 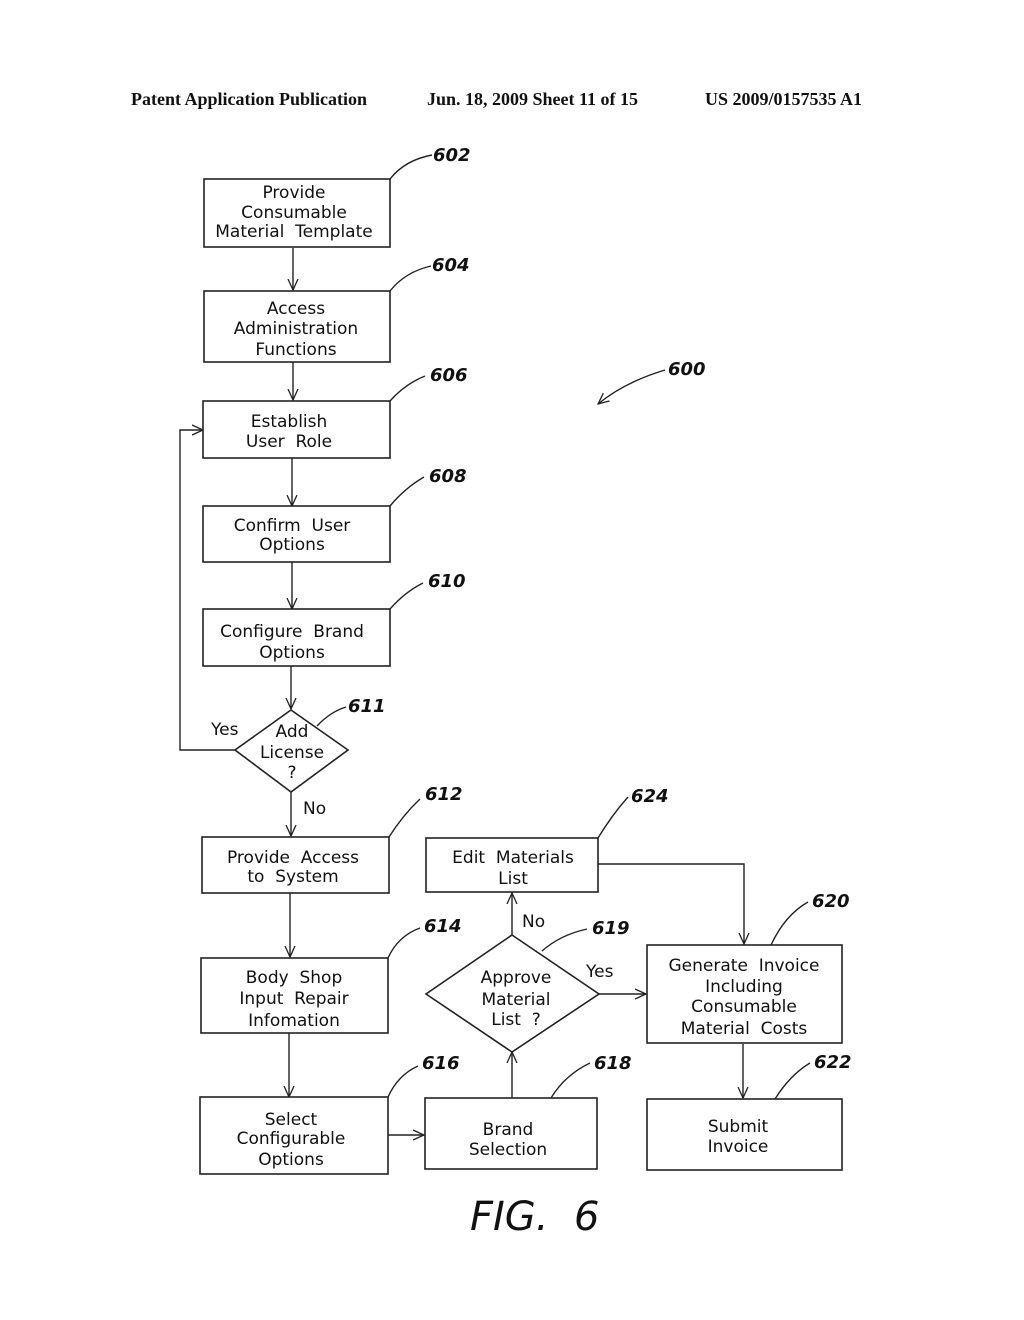 What do you see at coordinates (314, 809) in the screenshot?
I see `edge-label-611-no: No` at bounding box center [314, 809].